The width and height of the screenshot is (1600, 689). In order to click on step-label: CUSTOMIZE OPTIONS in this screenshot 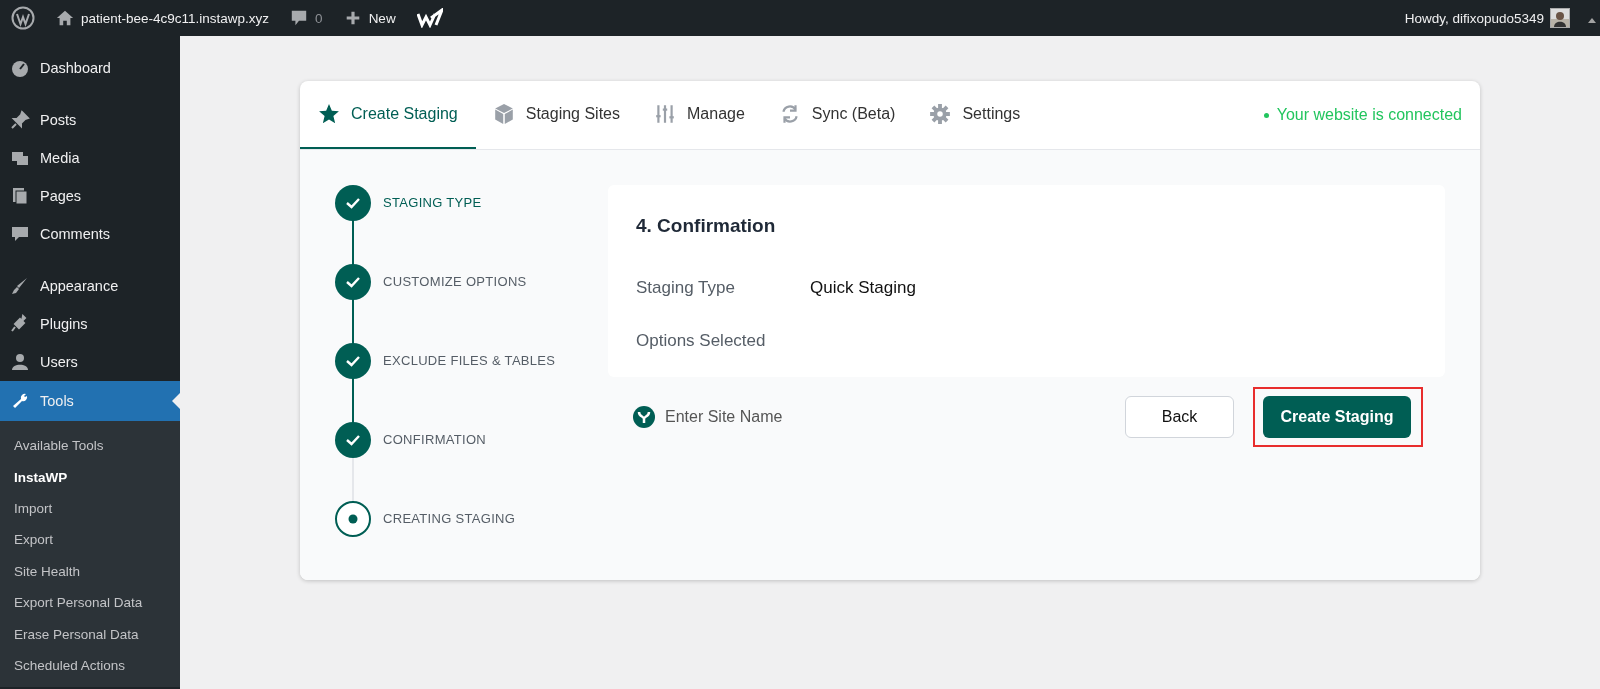, I will do `click(455, 281)`.